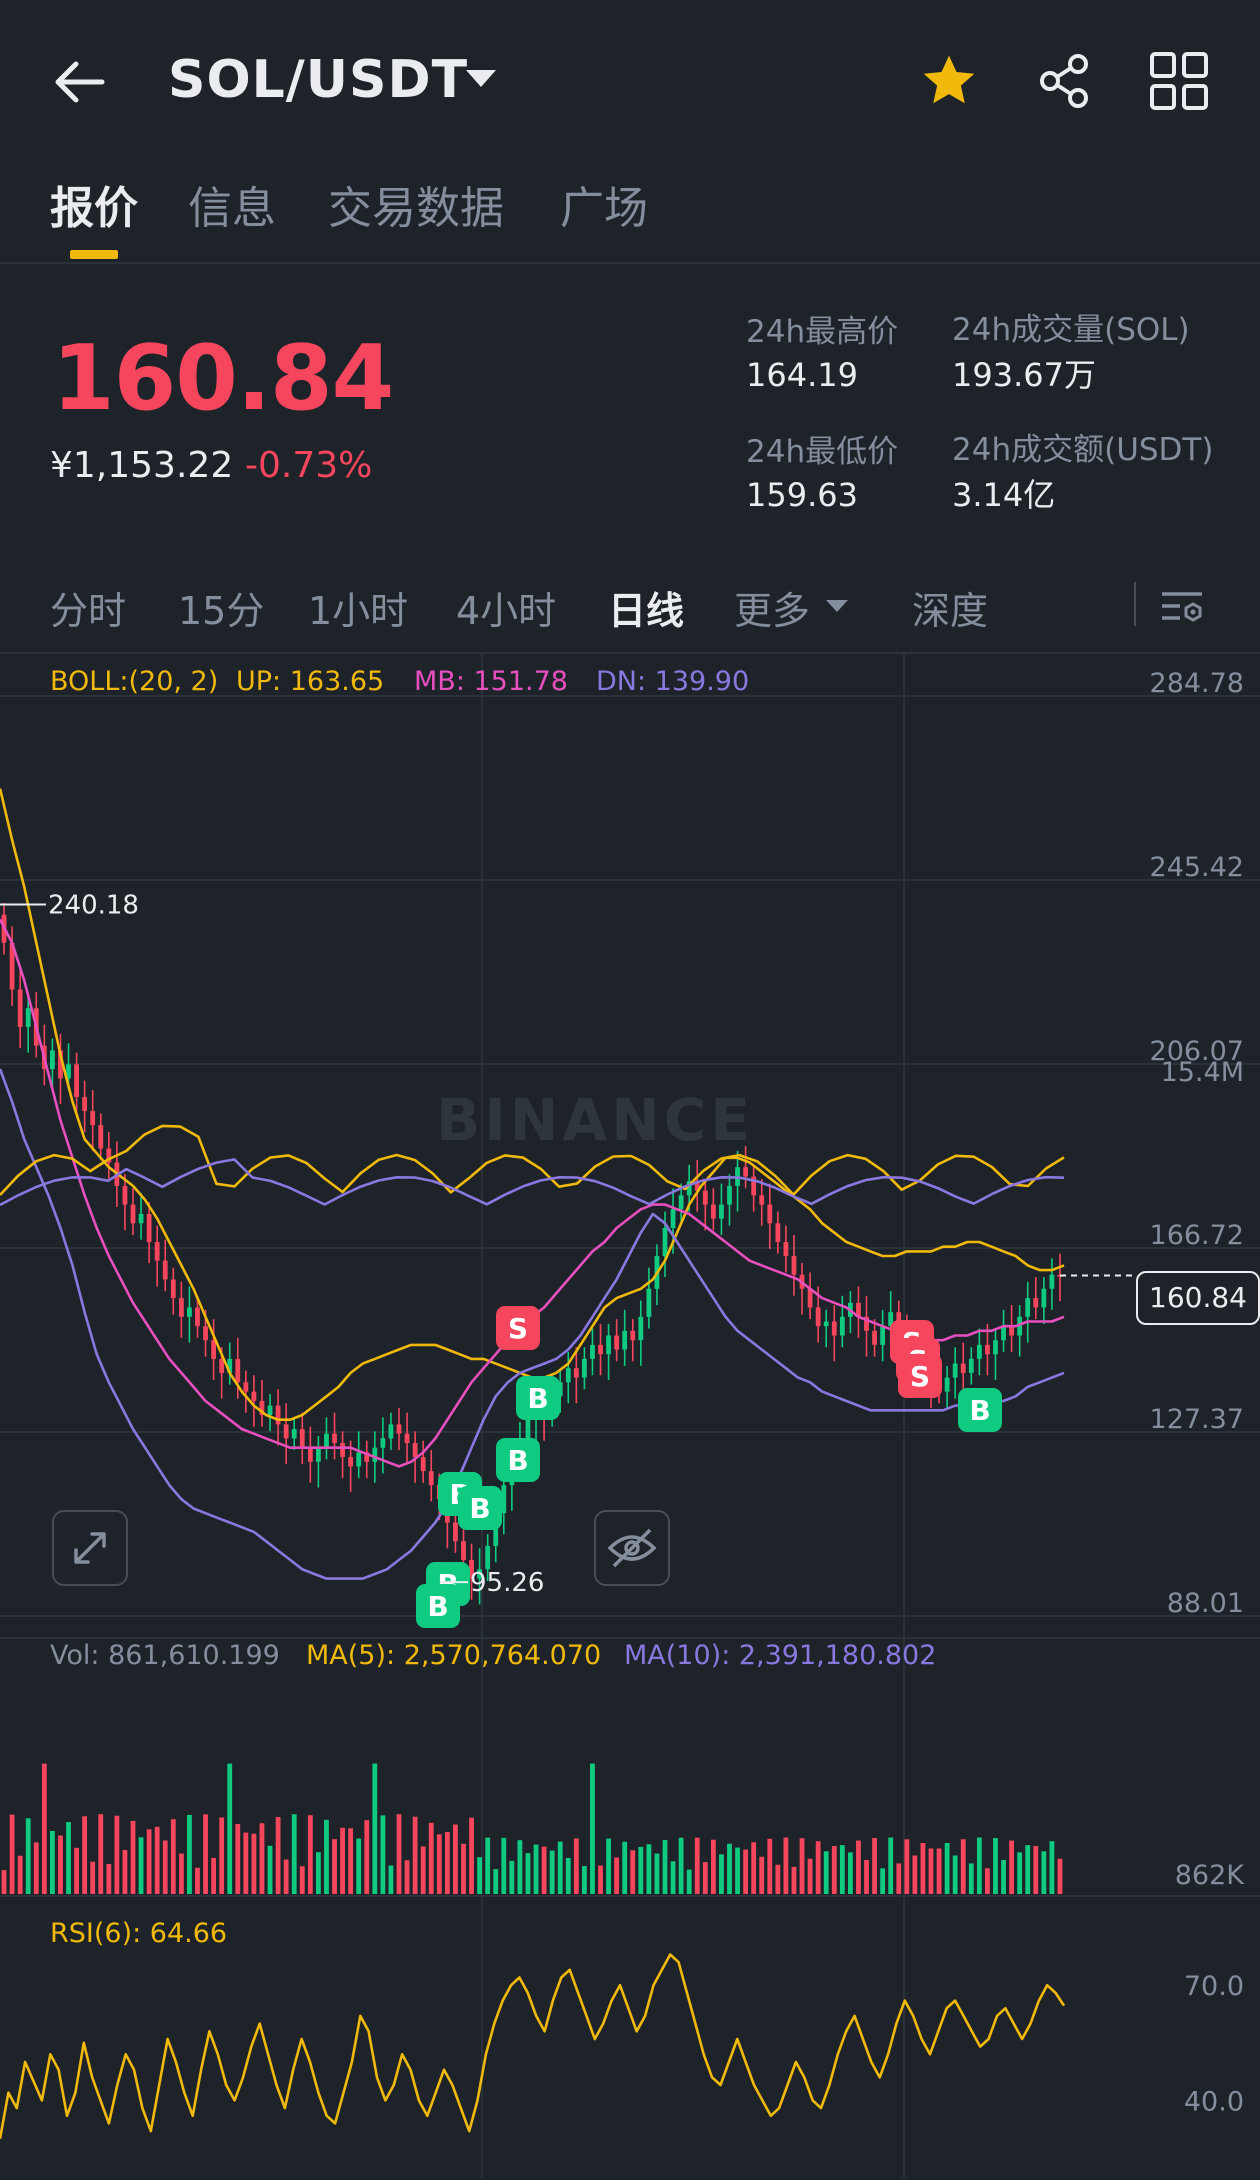 The height and width of the screenshot is (2180, 1260). What do you see at coordinates (949, 81) in the screenshot?
I see `star-icon` at bounding box center [949, 81].